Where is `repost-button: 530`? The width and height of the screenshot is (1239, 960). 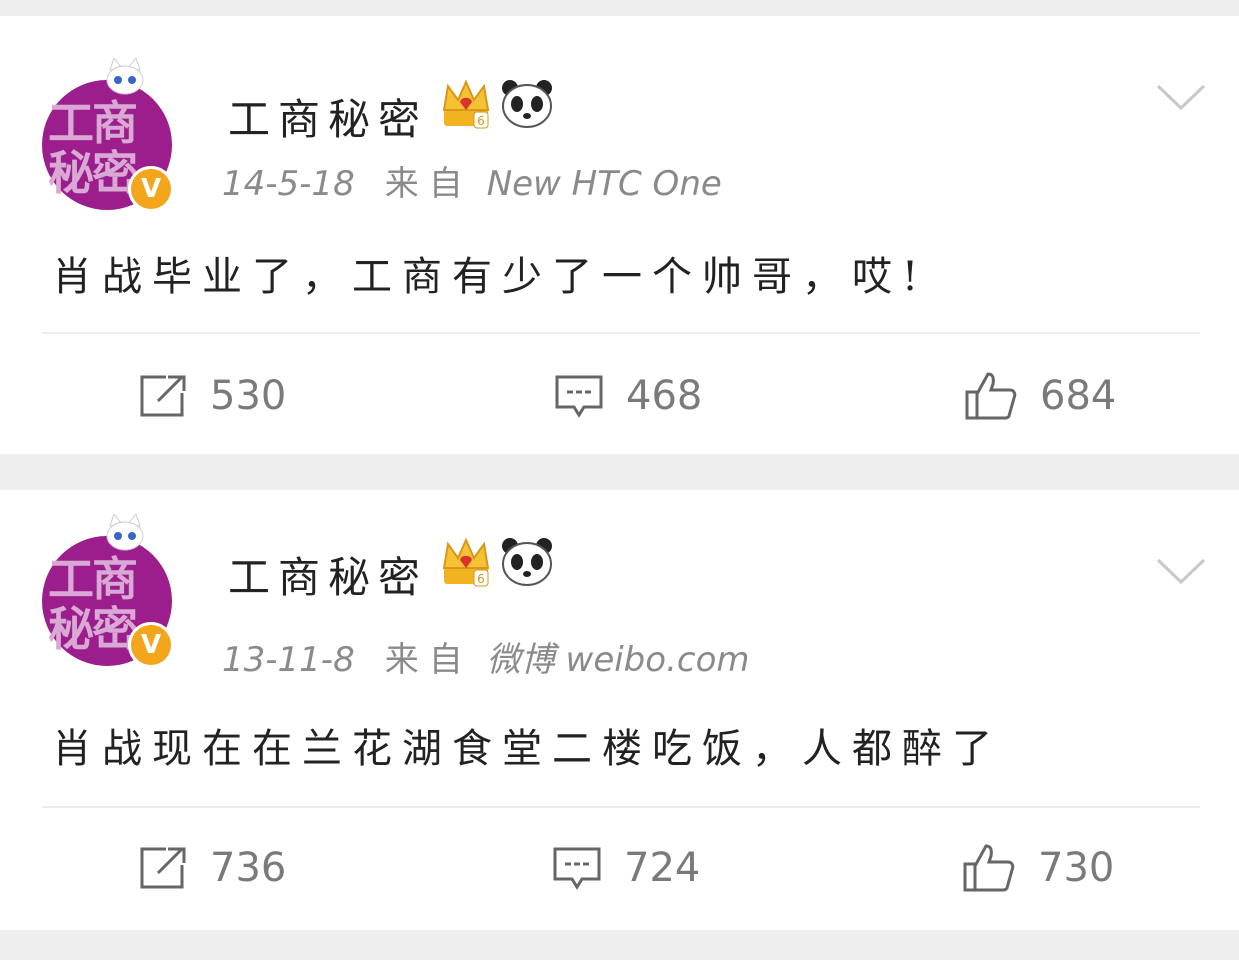 repost-button: 530 is located at coordinates (212, 396).